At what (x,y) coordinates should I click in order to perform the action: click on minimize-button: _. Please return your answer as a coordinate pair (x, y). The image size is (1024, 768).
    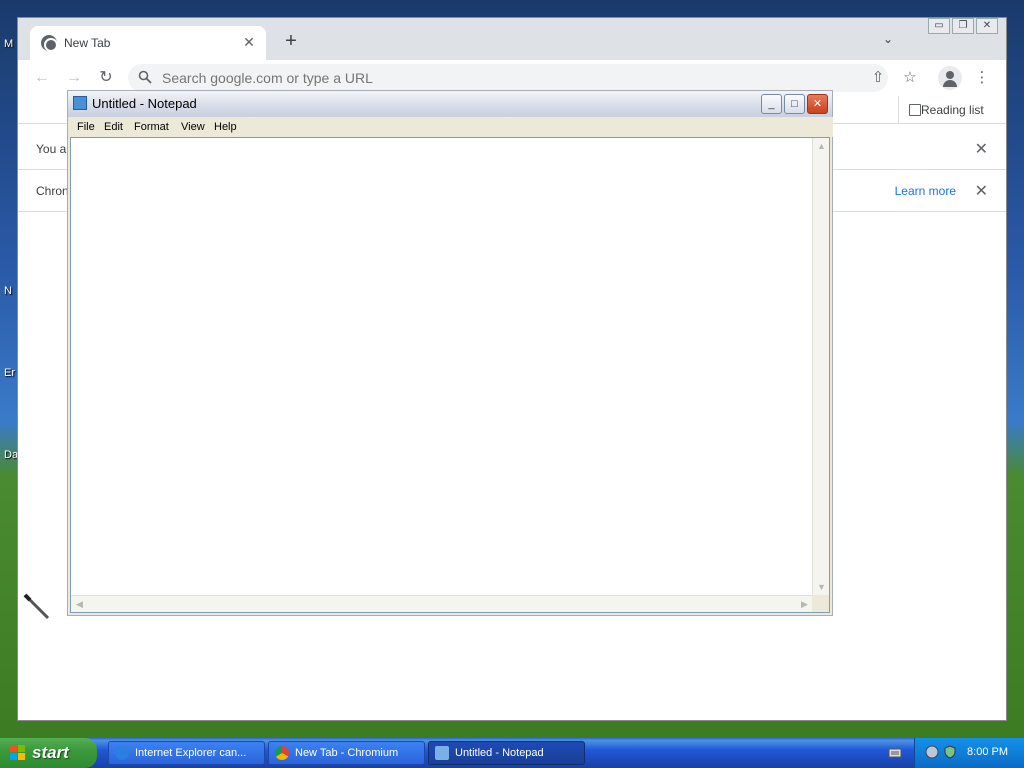
    Looking at the image, I should click on (771, 104).